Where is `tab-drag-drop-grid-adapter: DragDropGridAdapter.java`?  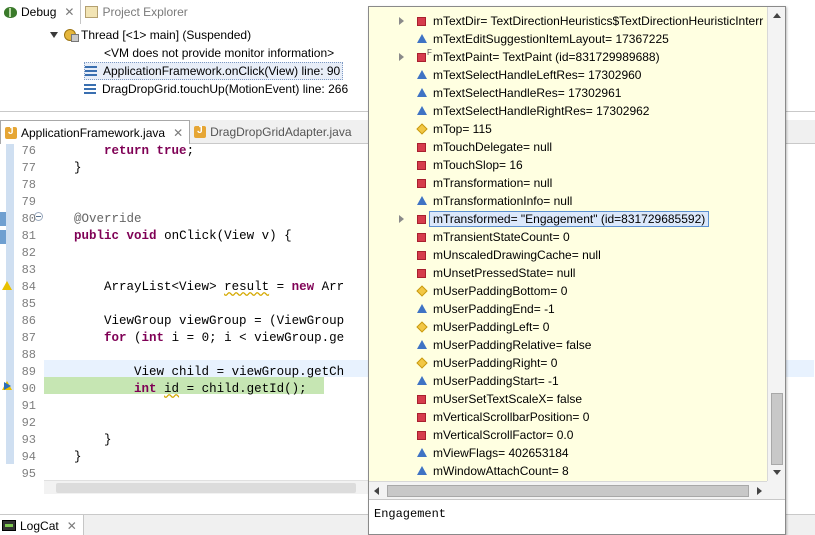 tab-drag-drop-grid-adapter: DragDropGridAdapter.java is located at coordinates (273, 132).